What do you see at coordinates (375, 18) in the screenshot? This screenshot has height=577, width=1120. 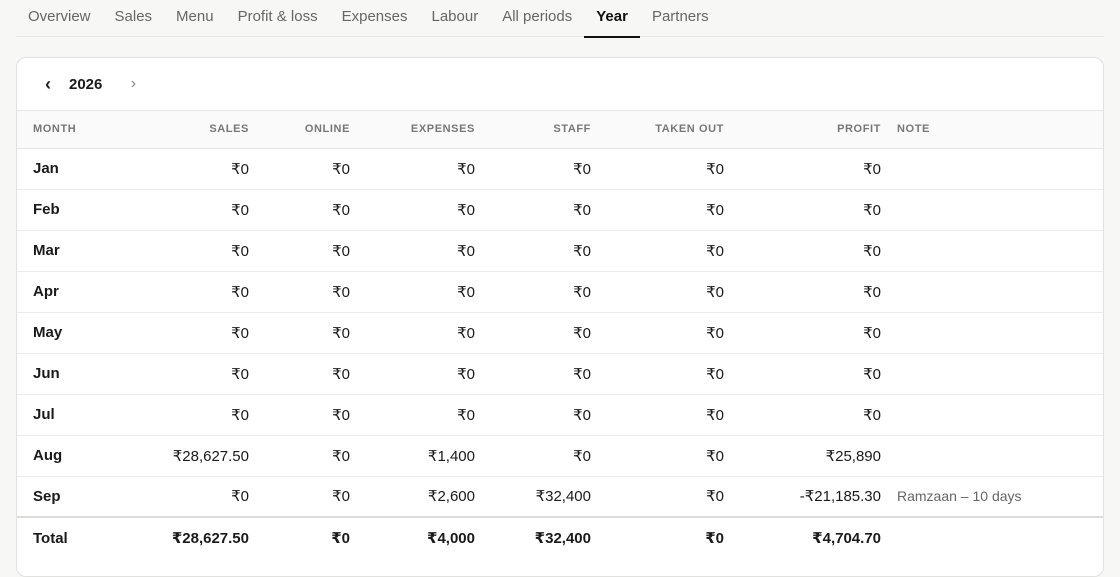 I see `tab-expenses: Expenses` at bounding box center [375, 18].